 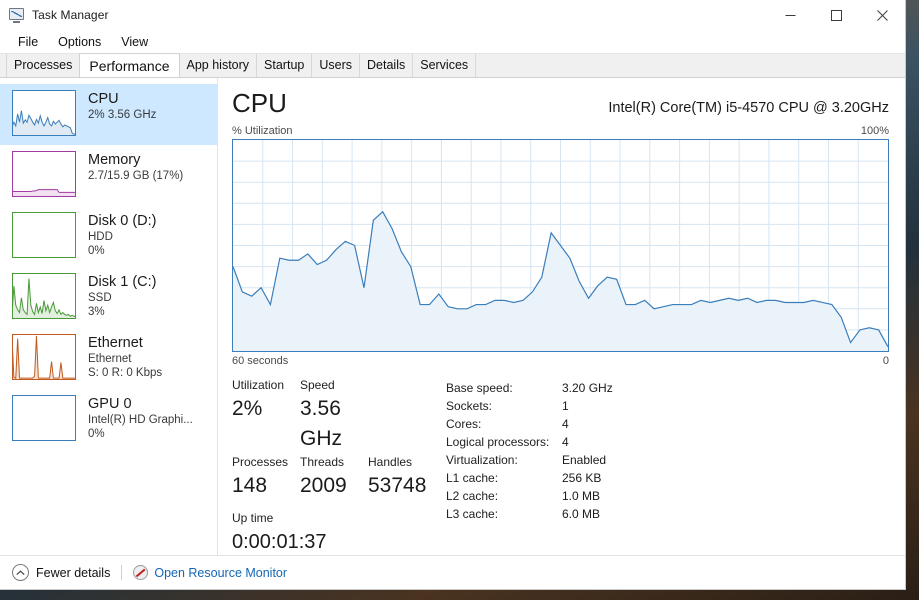 I want to click on sidebar-item-memory-title: Memory, so click(x=114, y=160).